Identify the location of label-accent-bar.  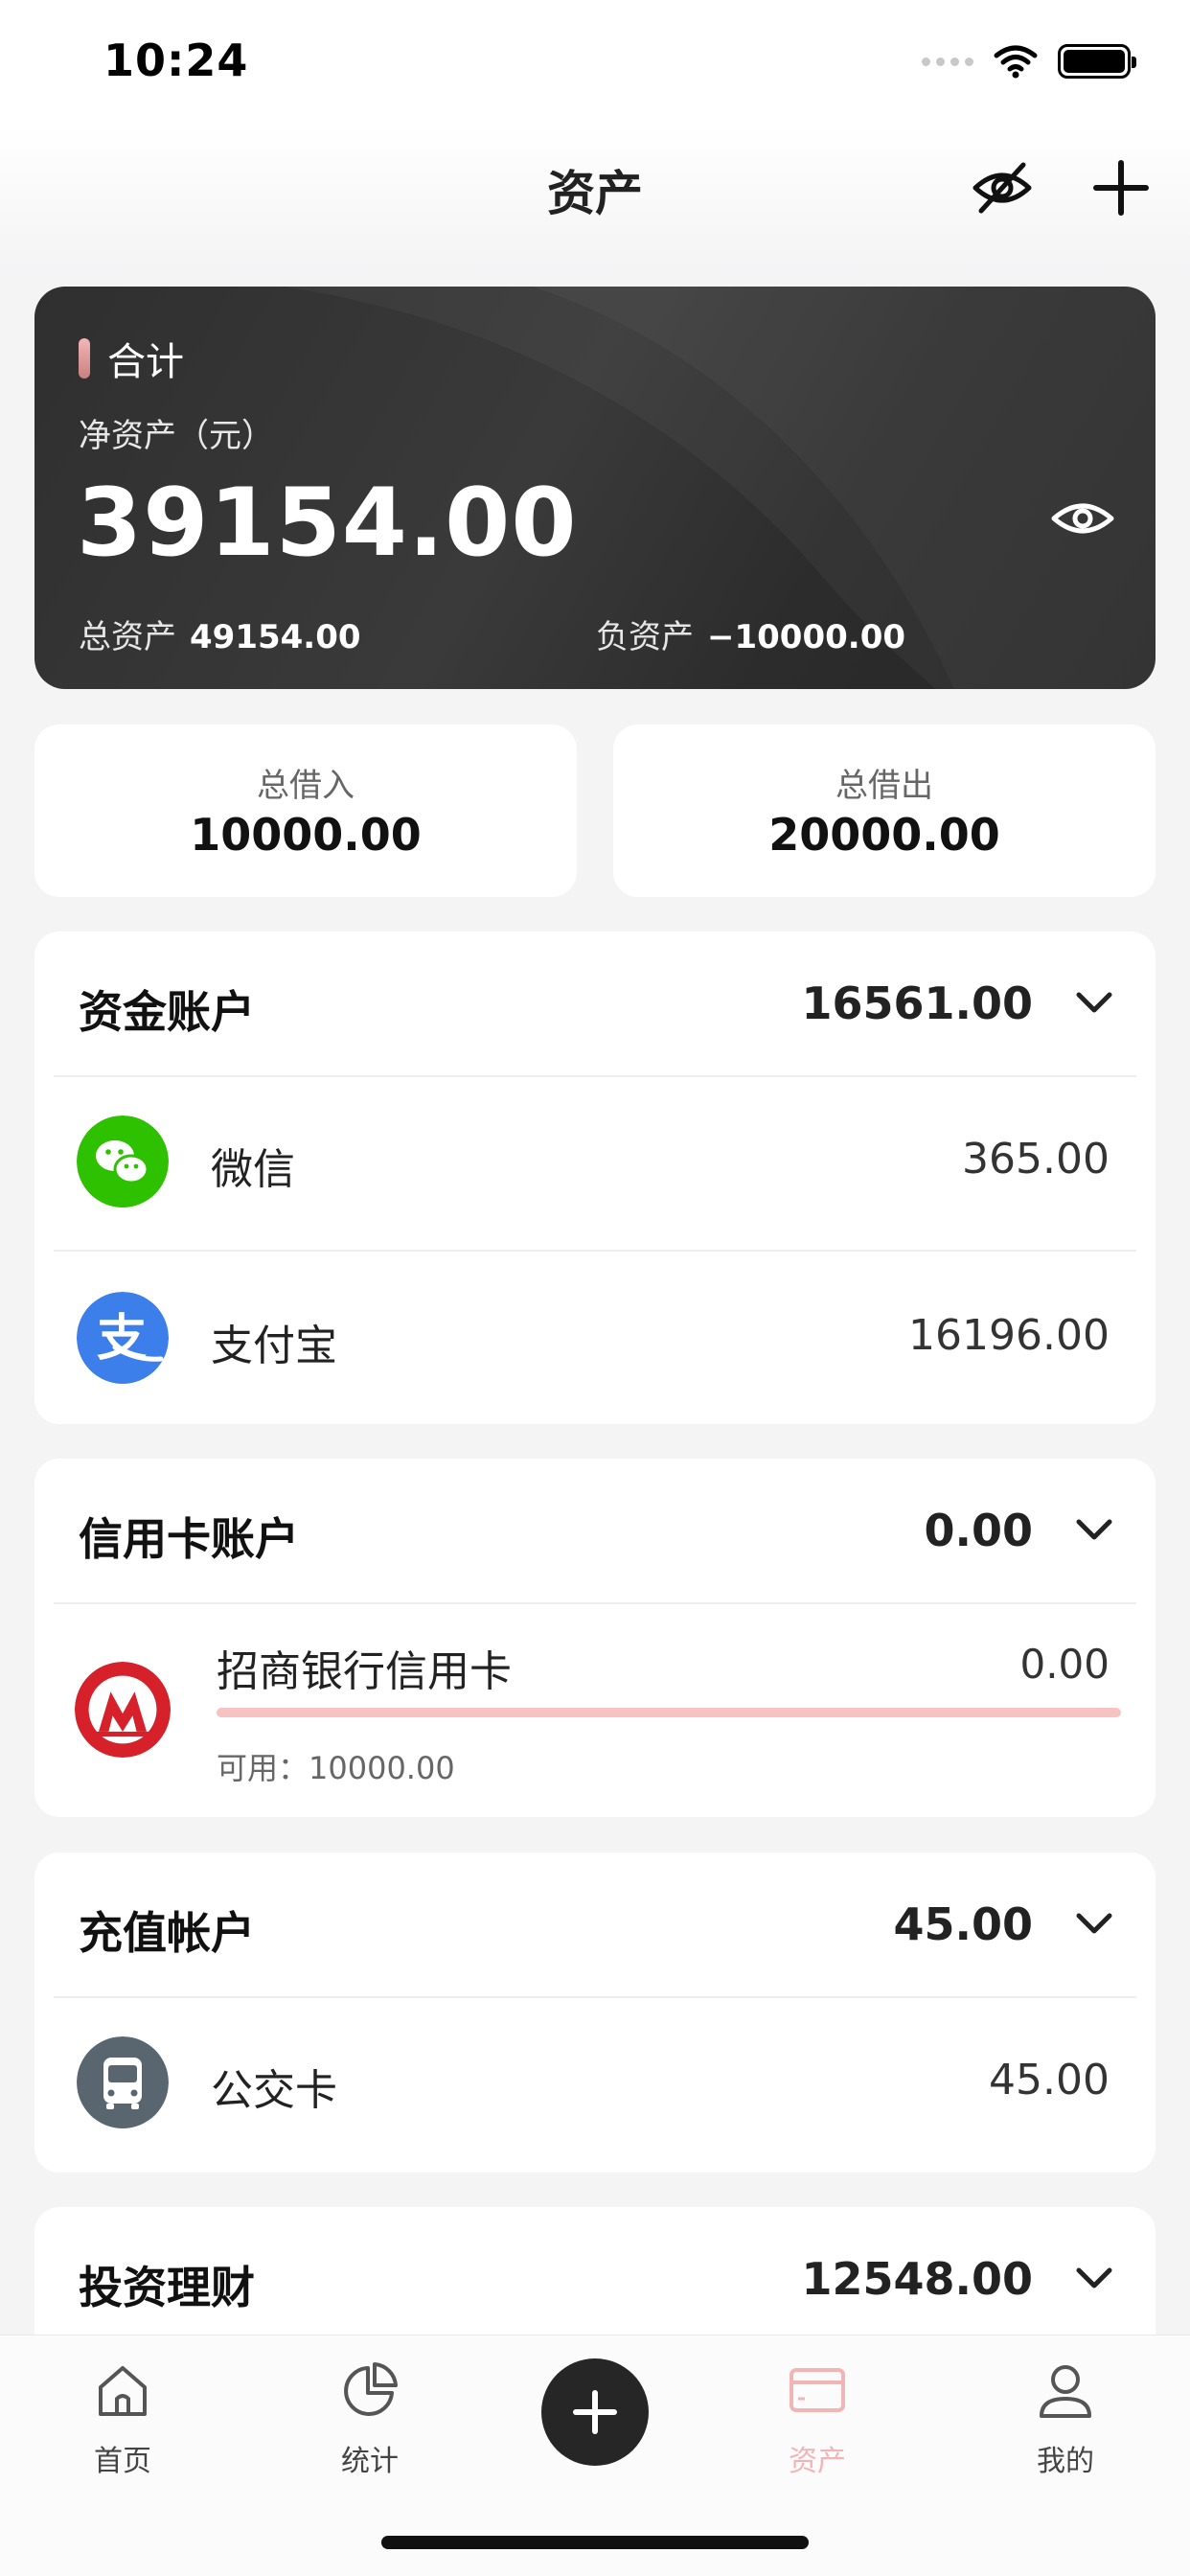
(85, 358).